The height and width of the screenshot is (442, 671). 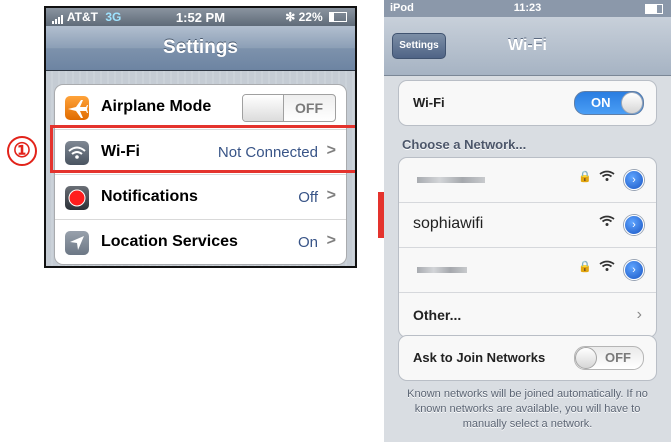 I want to click on page-title: Settings, so click(x=200, y=47).